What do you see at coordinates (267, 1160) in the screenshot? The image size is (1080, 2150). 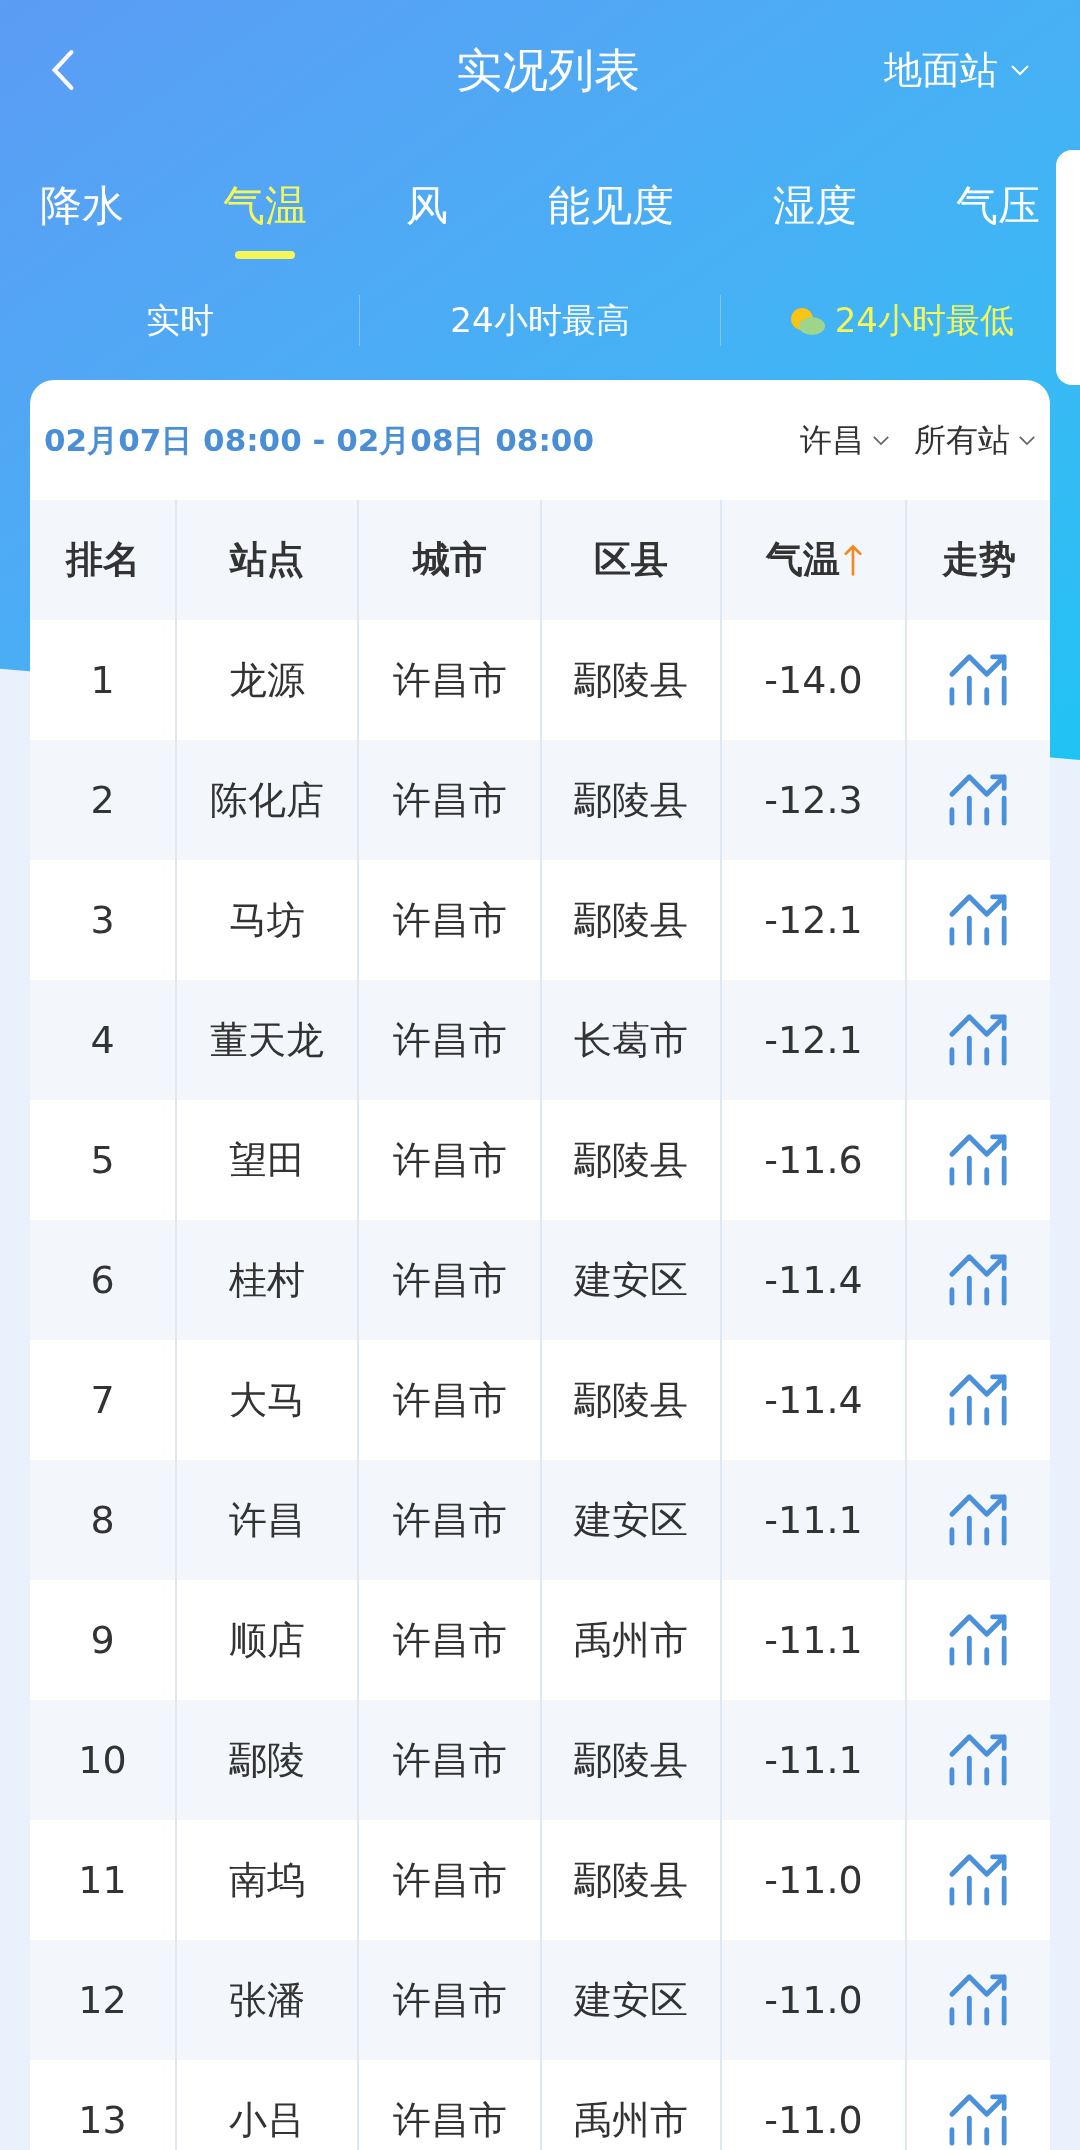 I see `table-cell-text: 望田` at bounding box center [267, 1160].